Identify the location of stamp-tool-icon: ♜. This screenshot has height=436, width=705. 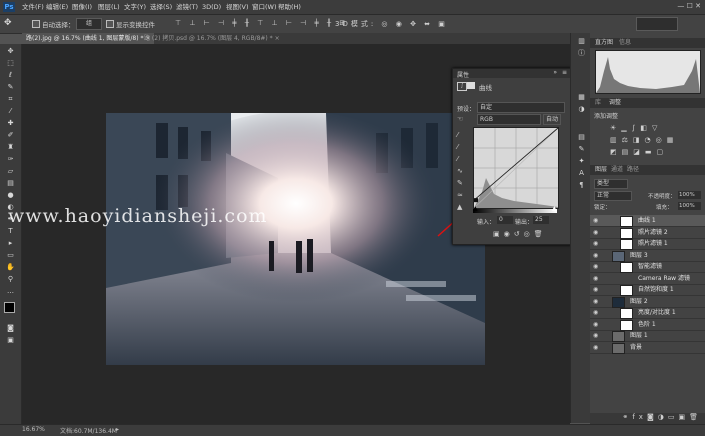
(10, 147).